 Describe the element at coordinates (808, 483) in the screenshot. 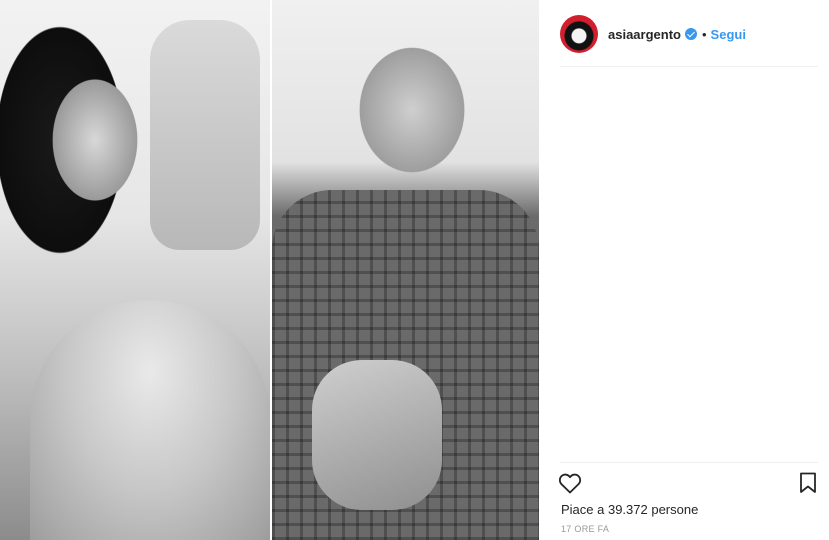

I see `bookmark-icon` at that location.